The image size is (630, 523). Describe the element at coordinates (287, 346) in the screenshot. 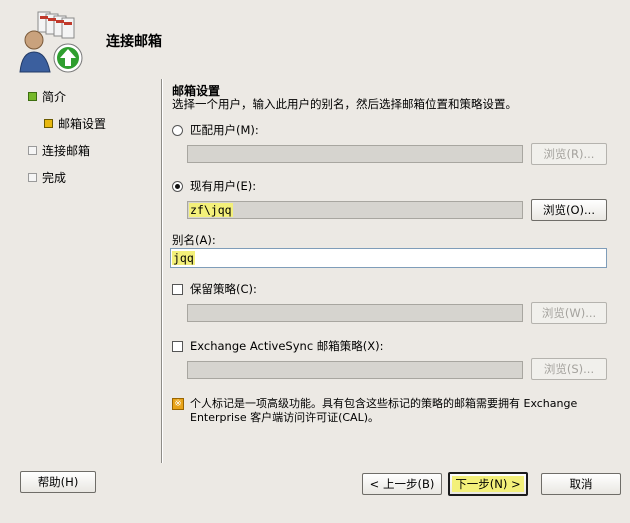

I see `activesync-policy-label: Exchange ActiveSync 邮箱策略(X):` at that location.